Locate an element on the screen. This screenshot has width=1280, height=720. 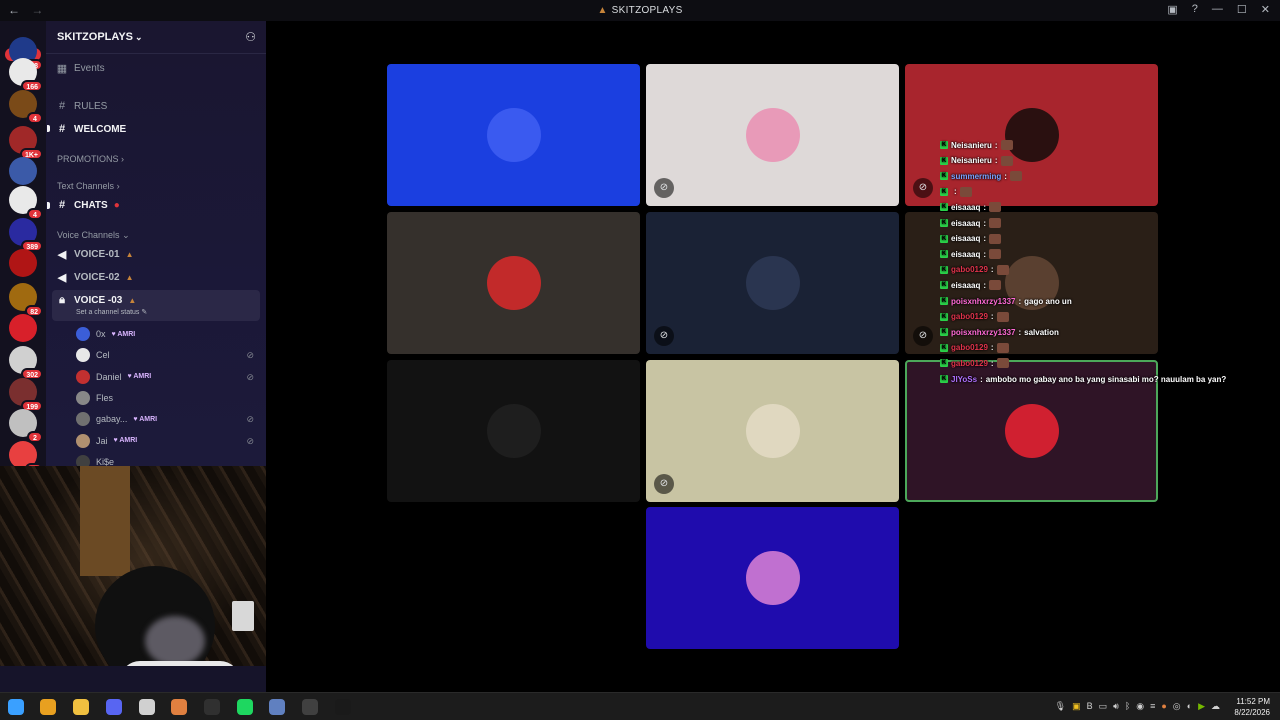
channel-label: VOICE-02 is located at coordinates (97, 277).